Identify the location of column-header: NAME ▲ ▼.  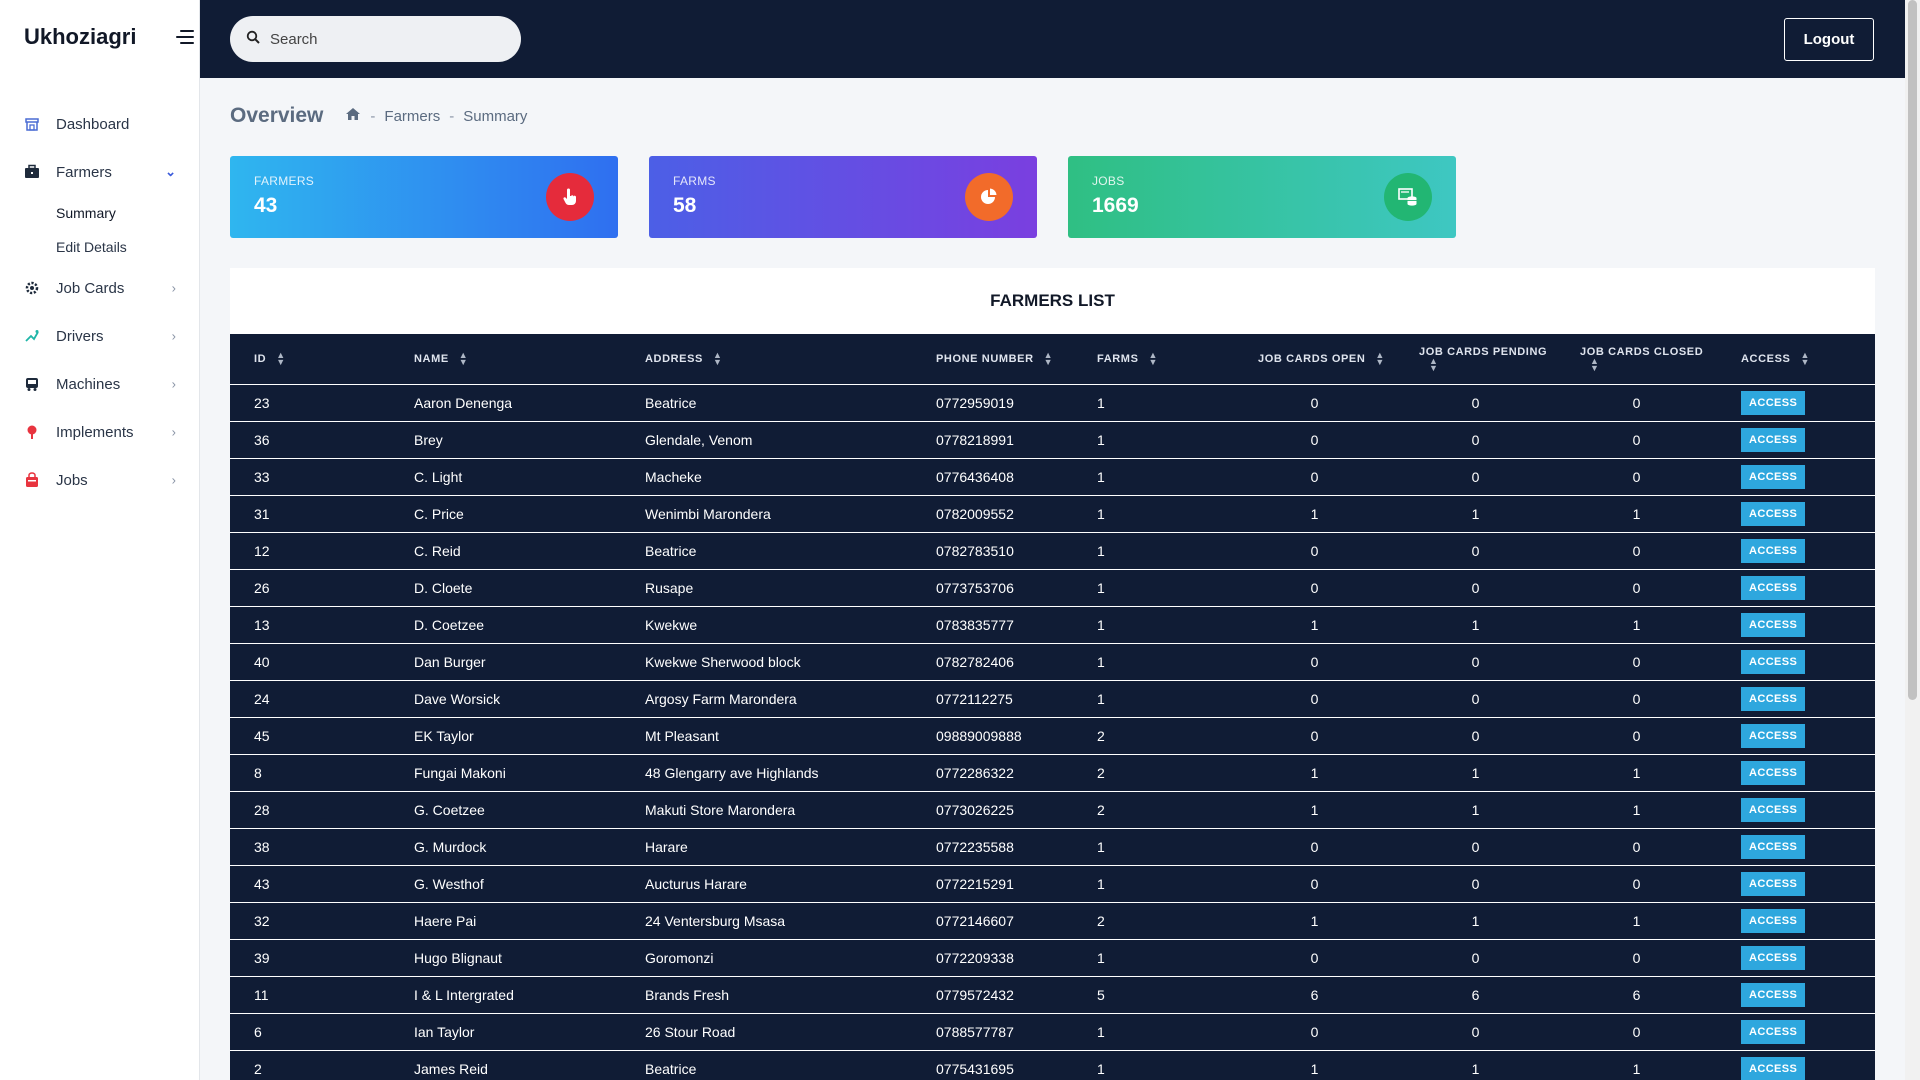
(505, 359).